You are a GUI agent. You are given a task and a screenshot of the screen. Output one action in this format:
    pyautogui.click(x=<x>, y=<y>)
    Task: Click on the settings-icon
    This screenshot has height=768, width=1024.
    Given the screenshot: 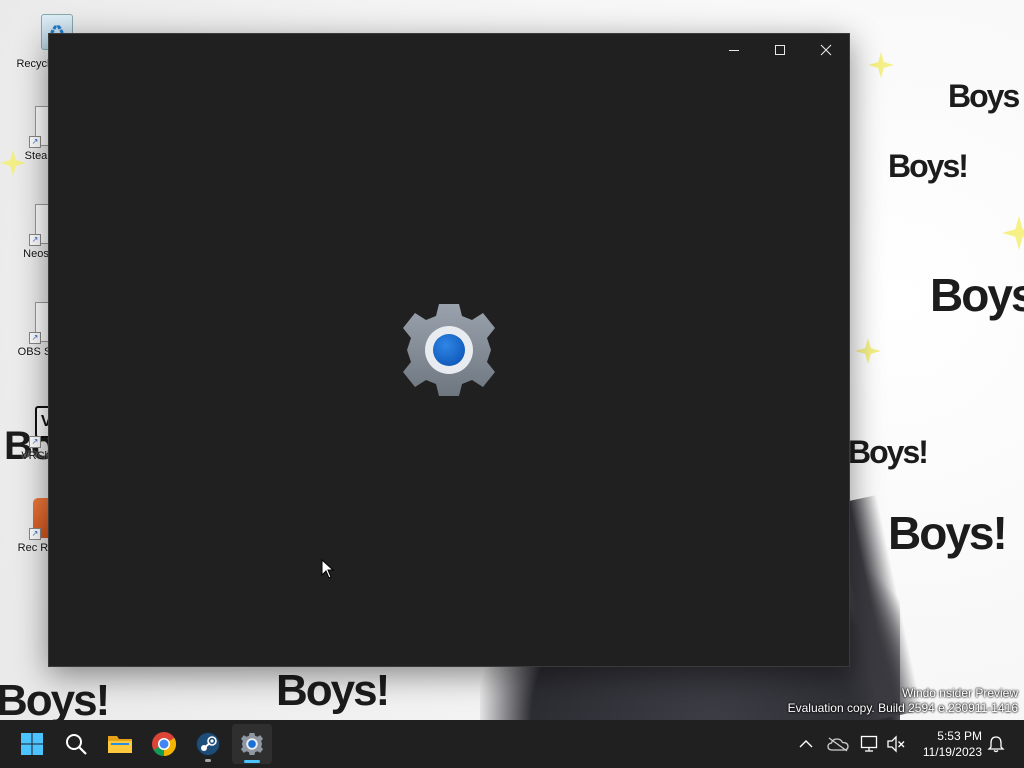 What is the action you would take?
    pyautogui.click(x=252, y=744)
    